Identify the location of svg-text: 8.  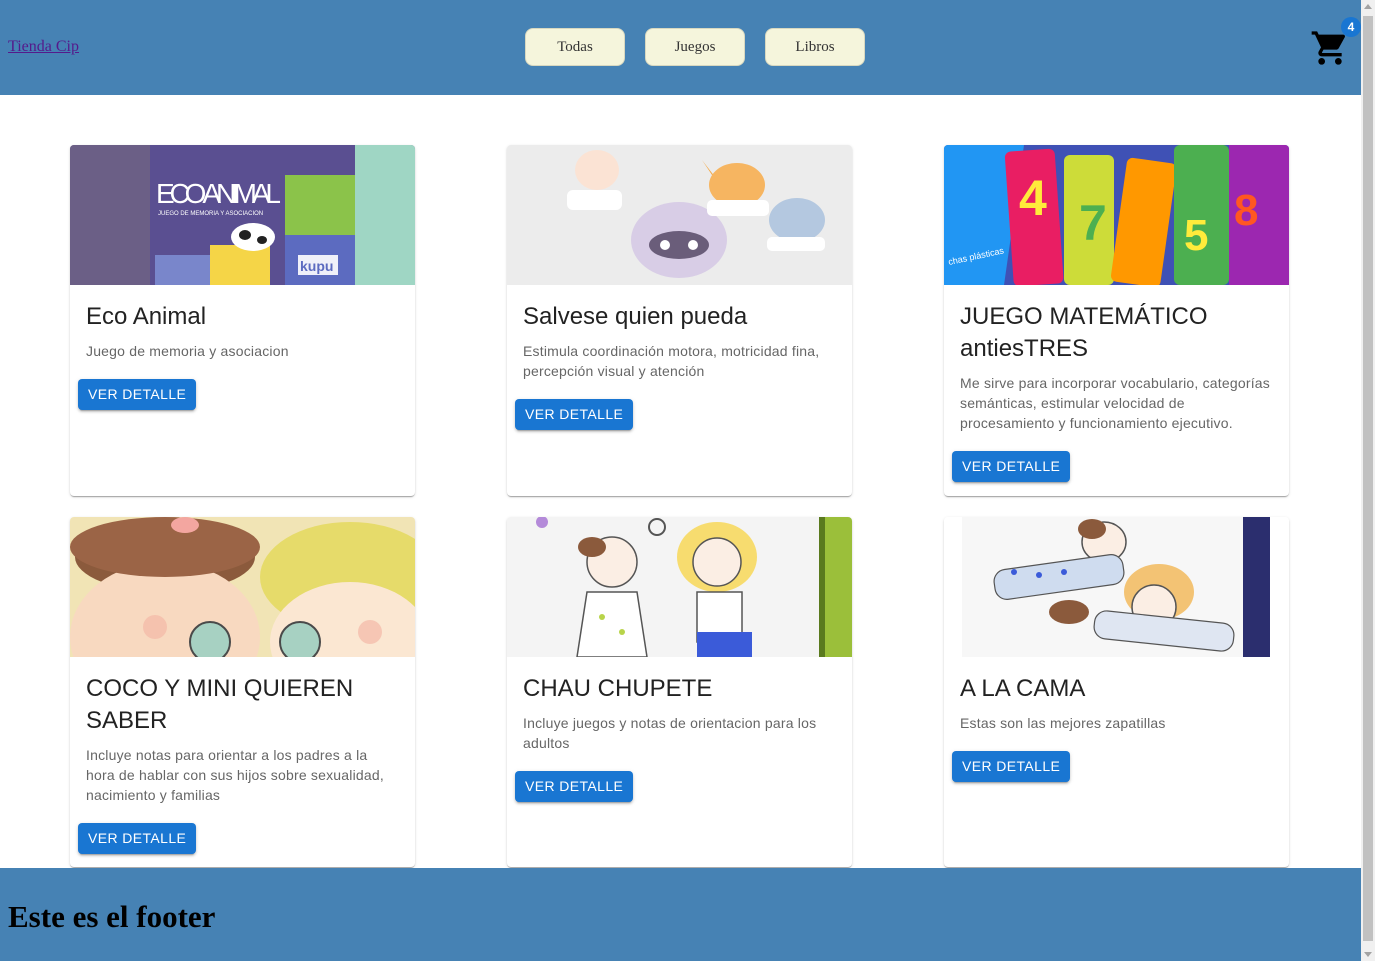
(1246, 210).